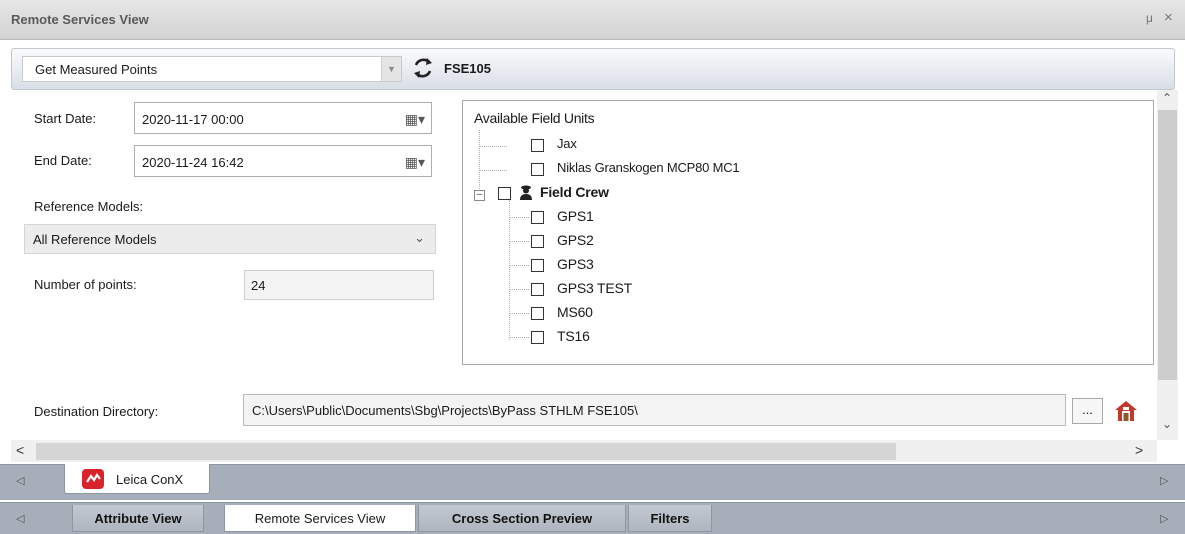 The height and width of the screenshot is (534, 1185). What do you see at coordinates (339, 285) in the screenshot?
I see `number-of-points-field: 24` at bounding box center [339, 285].